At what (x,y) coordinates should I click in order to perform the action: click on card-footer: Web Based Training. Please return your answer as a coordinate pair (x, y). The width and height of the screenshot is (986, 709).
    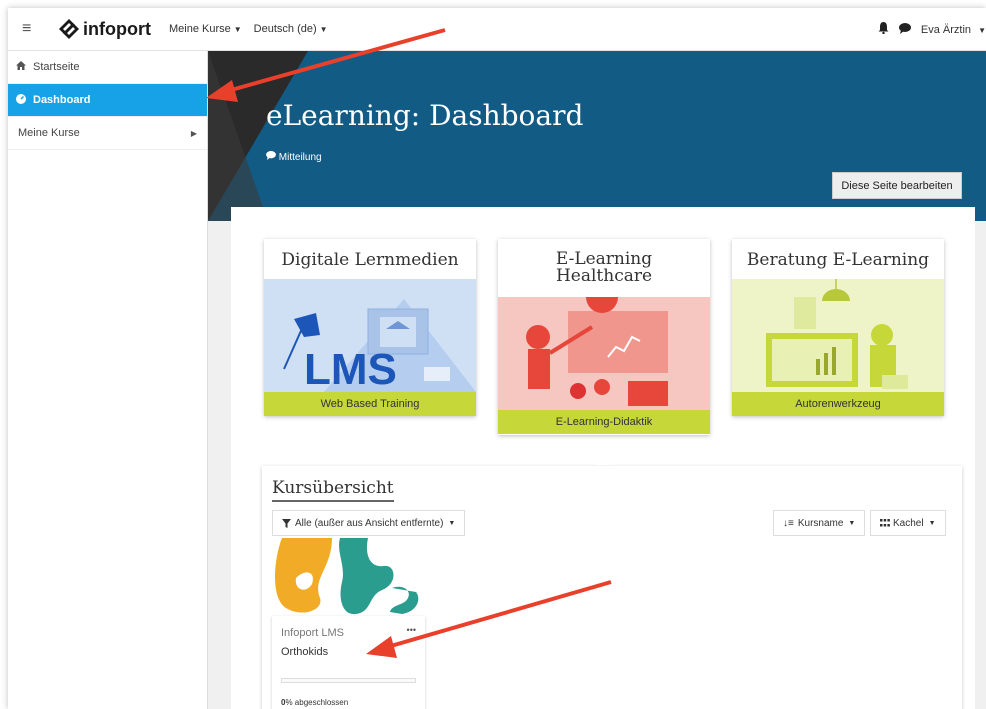
    Looking at the image, I should click on (370, 404).